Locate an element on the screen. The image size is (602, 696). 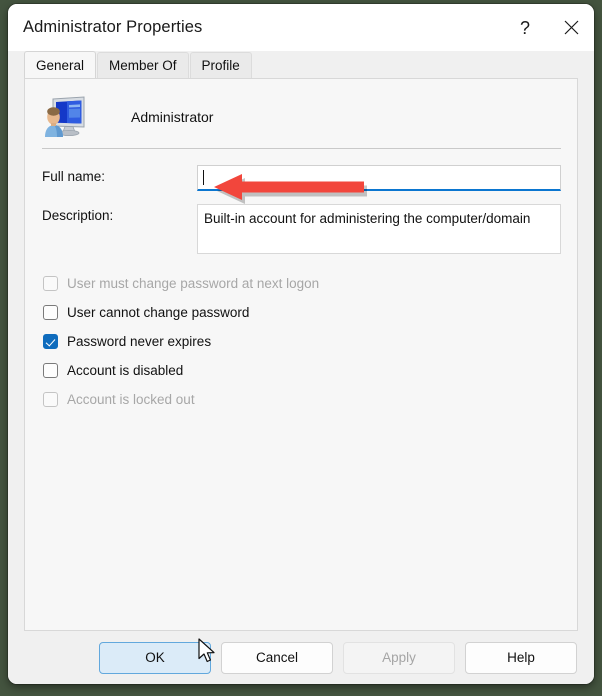
checkbox-label-password-never-expires: Password never expires is located at coordinates (139, 341).